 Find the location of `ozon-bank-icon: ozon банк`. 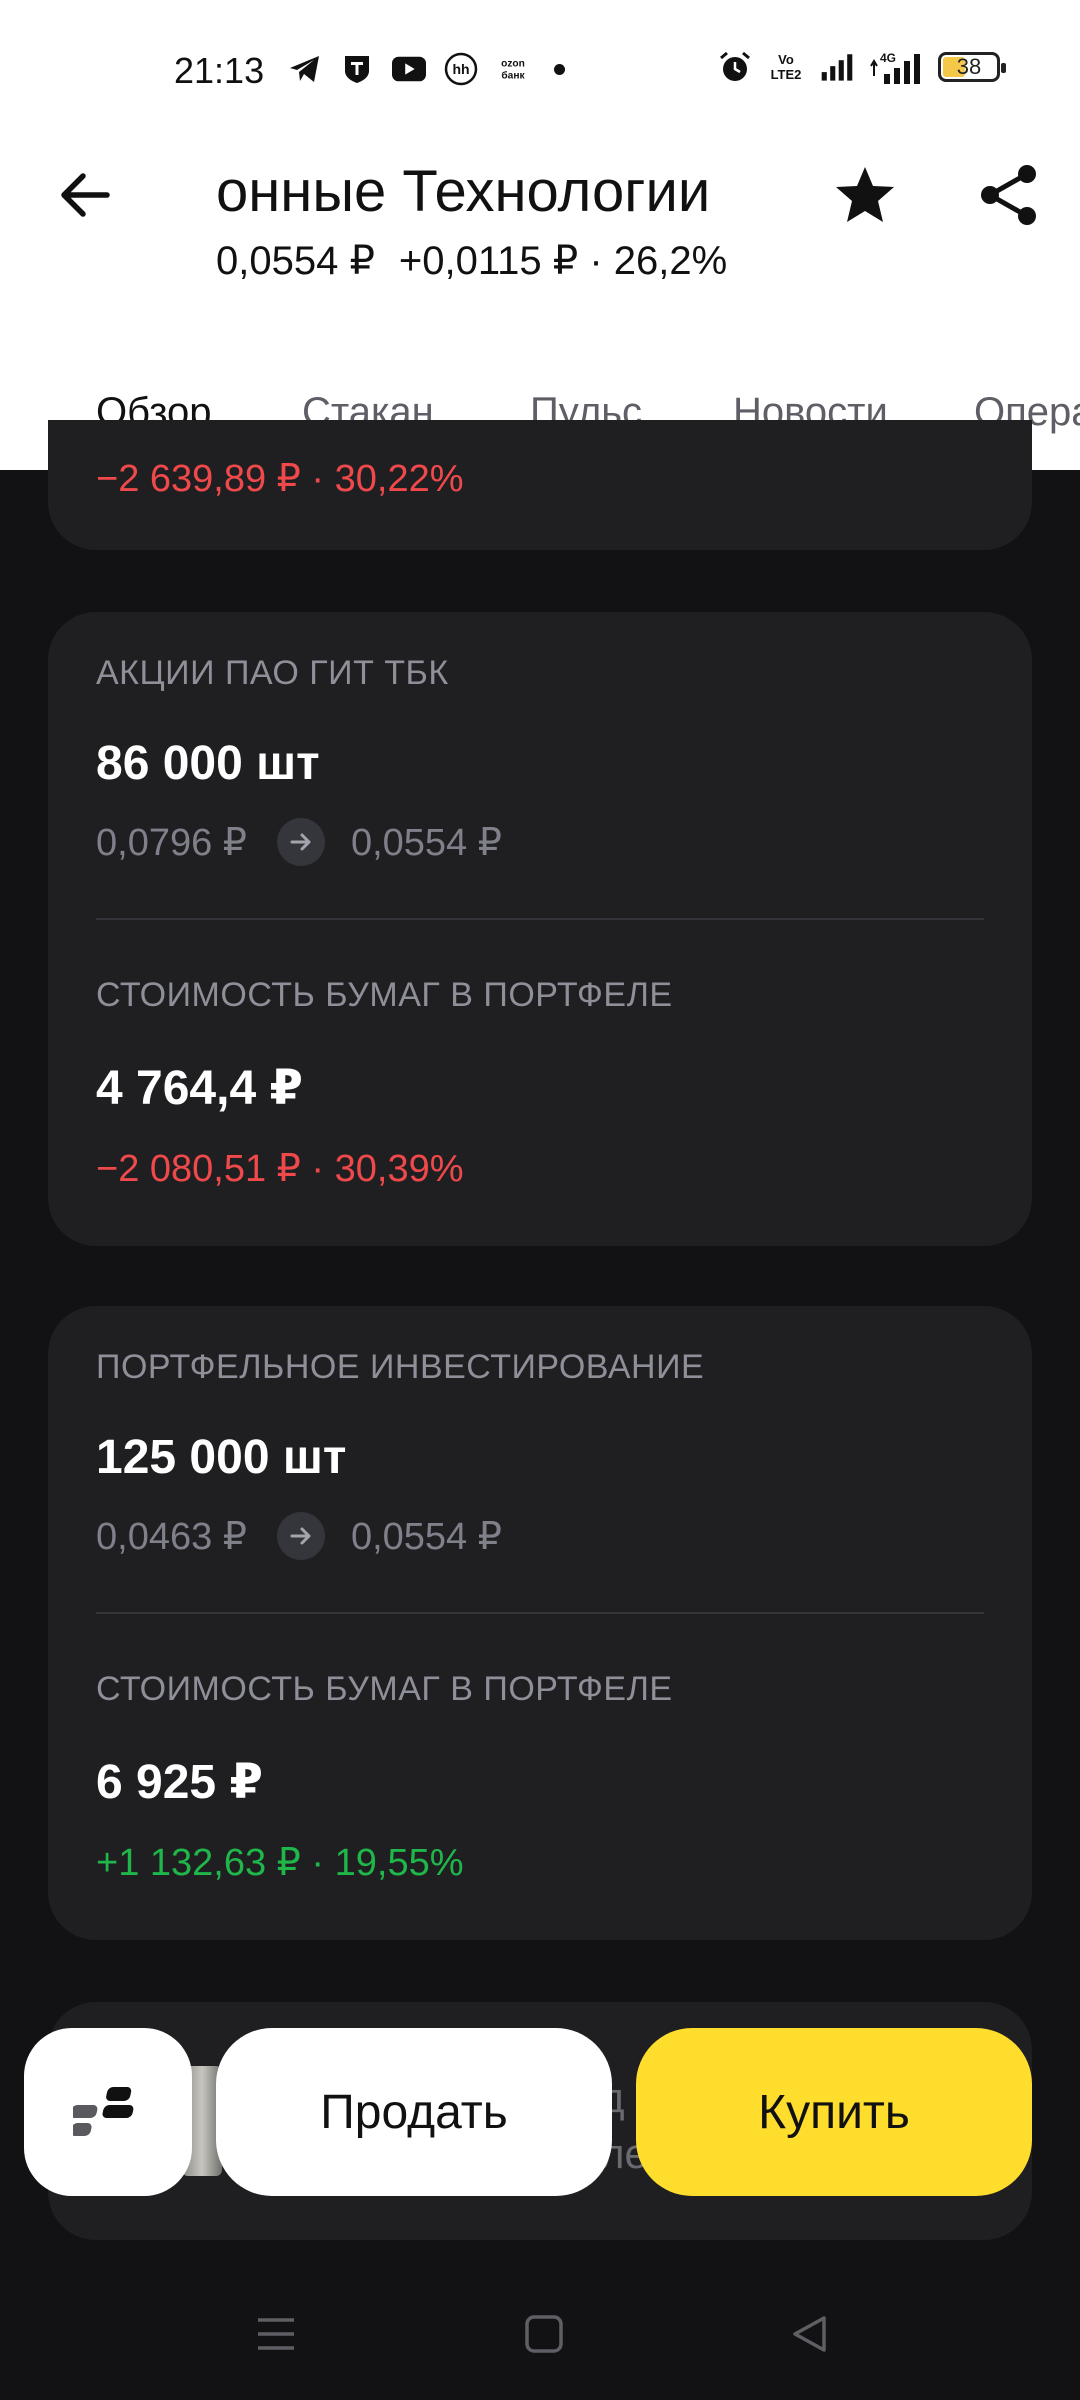

ozon-bank-icon: ozon банк is located at coordinates (513, 69).